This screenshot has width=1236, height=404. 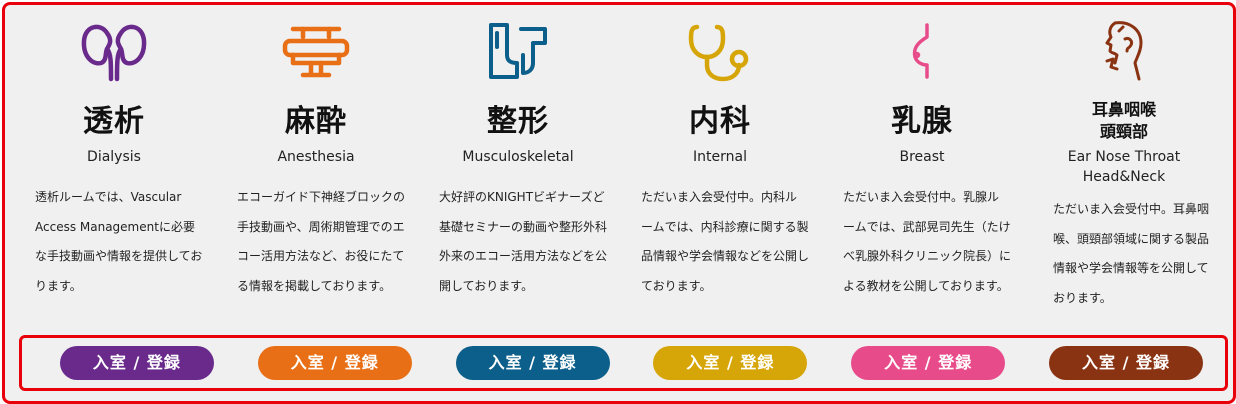 What do you see at coordinates (720, 51) in the screenshot?
I see `stethoscope-icon` at bounding box center [720, 51].